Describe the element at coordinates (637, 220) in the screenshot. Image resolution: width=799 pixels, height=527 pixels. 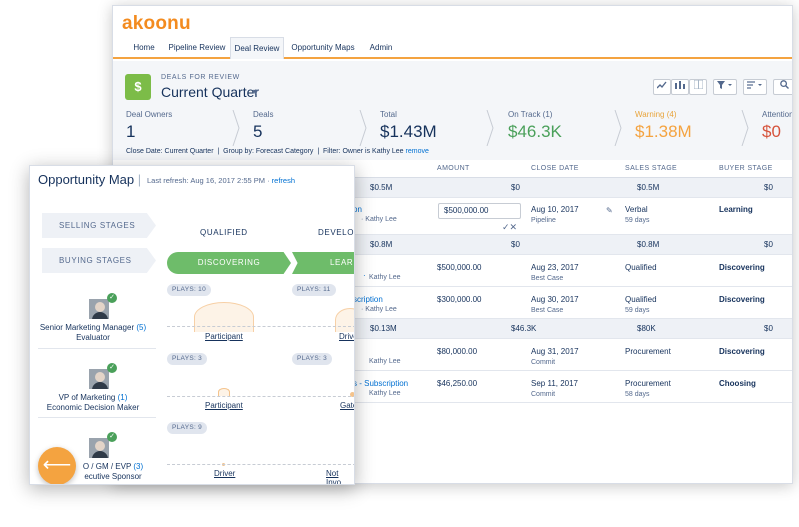
I see `stage-days: 59 days` at that location.